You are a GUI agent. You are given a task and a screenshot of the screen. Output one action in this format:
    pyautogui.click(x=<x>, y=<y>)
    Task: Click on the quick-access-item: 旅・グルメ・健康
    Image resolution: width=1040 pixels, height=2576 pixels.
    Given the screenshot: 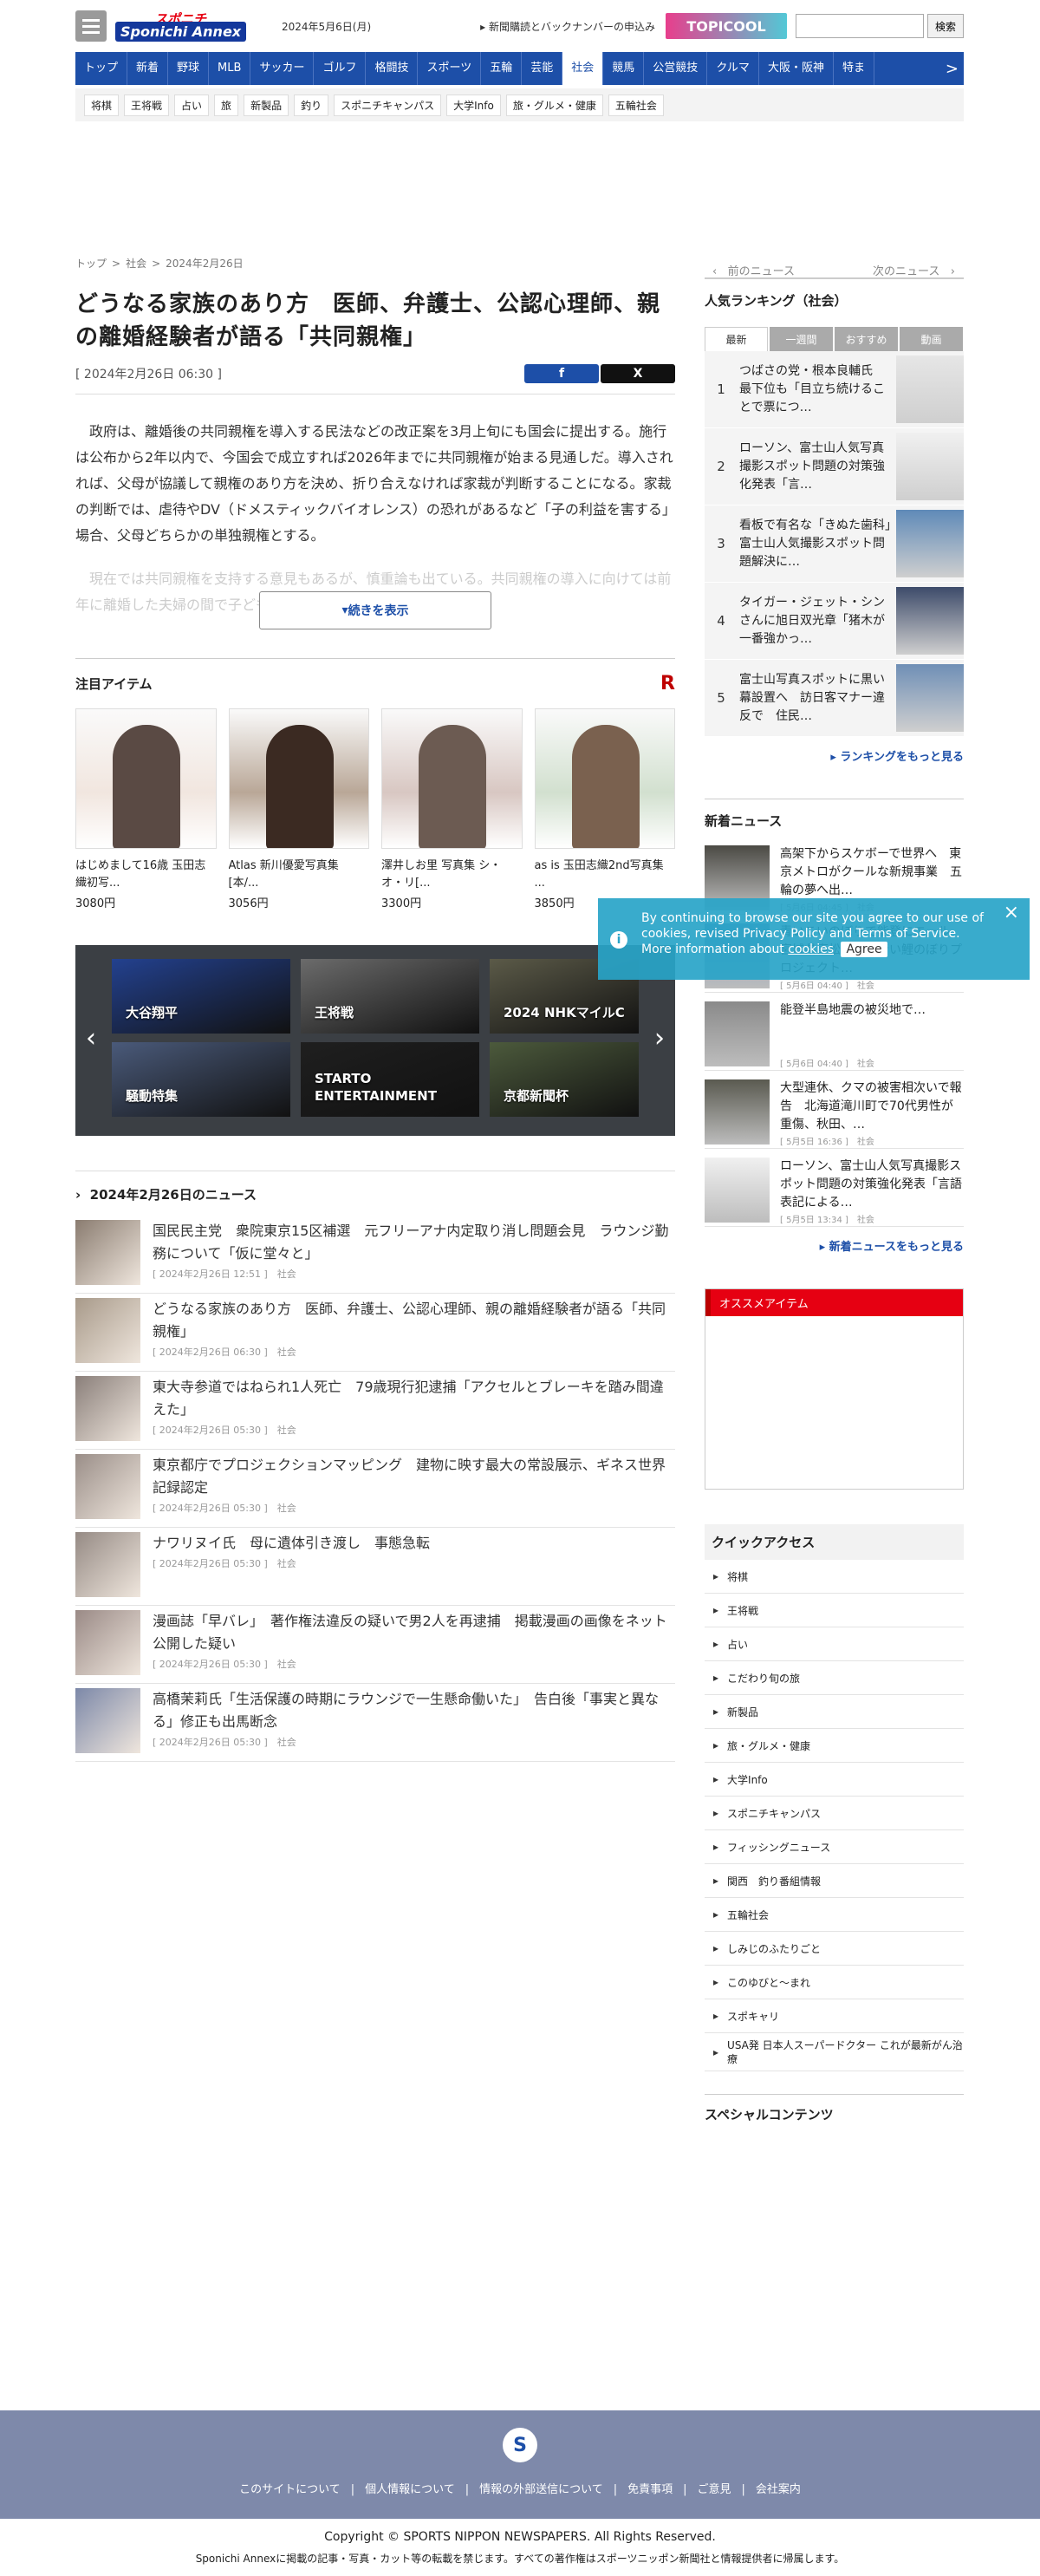 What is the action you would take?
    pyautogui.click(x=834, y=1746)
    